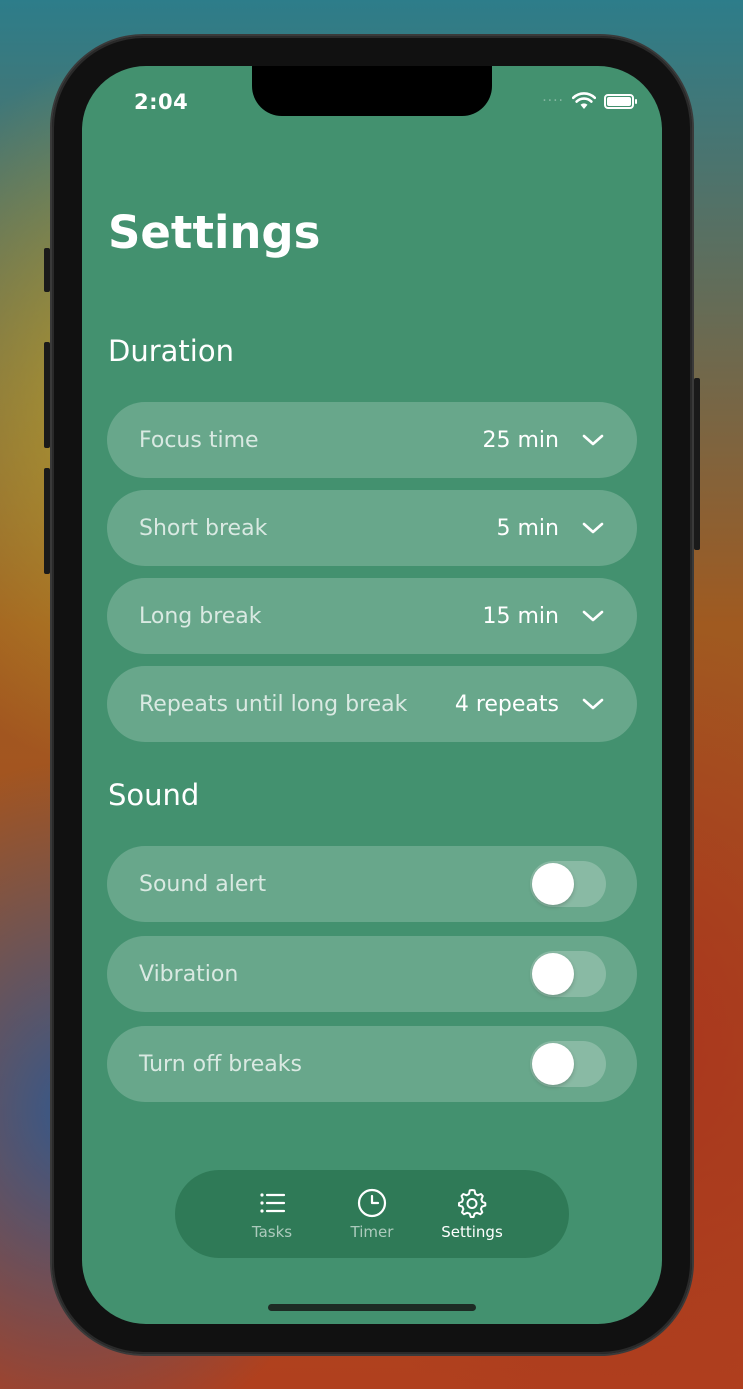 This screenshot has height=1389, width=743. Describe the element at coordinates (47, 270) in the screenshot. I see `mute-switch` at that location.